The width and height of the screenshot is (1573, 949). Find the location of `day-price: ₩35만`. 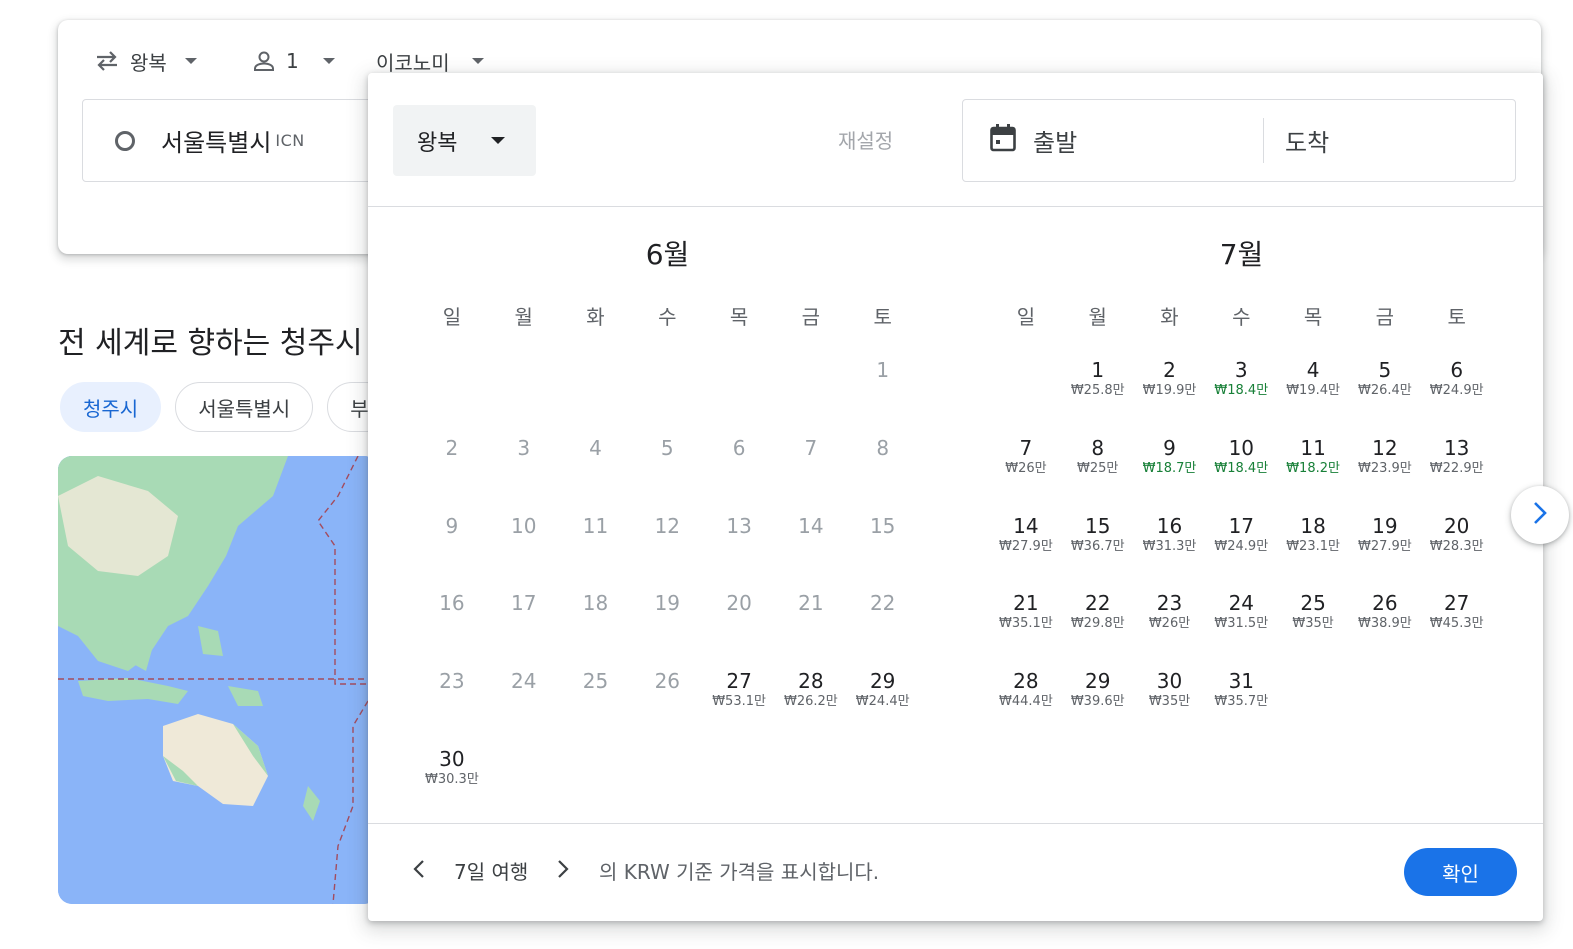

day-price: ₩35만 is located at coordinates (1313, 624).